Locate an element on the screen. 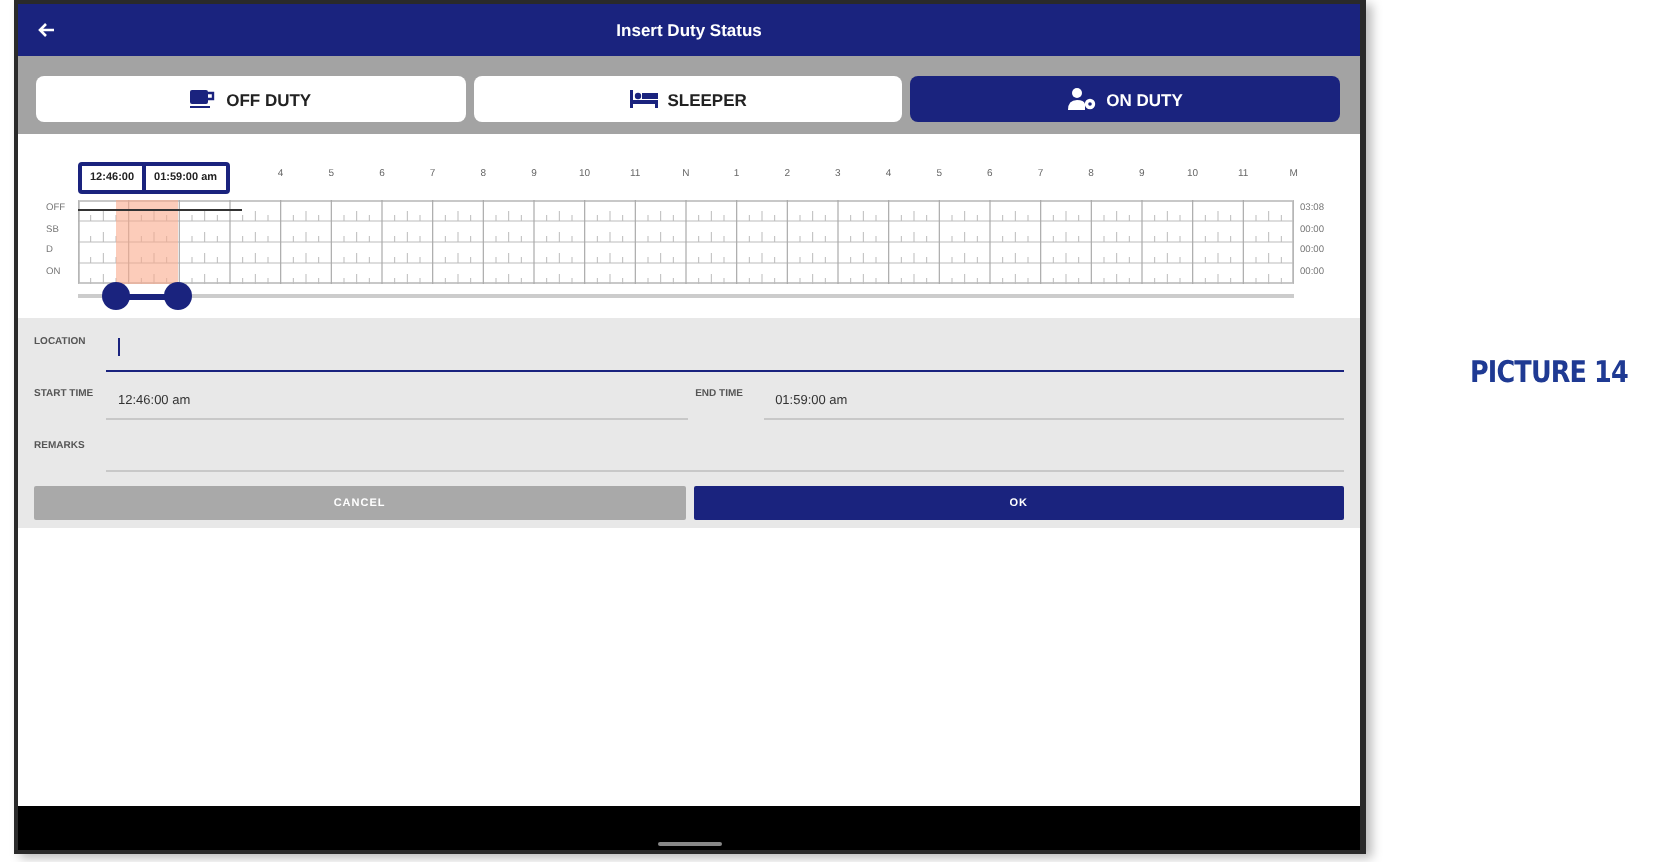  home-indicator is located at coordinates (689, 844).